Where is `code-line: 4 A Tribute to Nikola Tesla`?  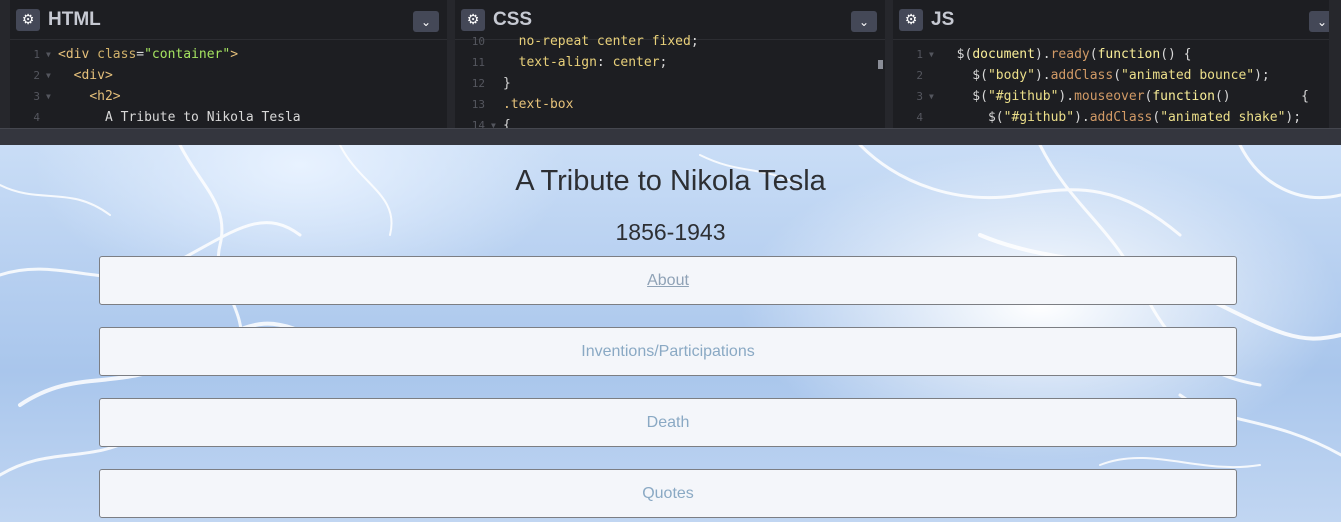 code-line: 4 A Tribute to Nikola Tesla is located at coordinates (228, 117).